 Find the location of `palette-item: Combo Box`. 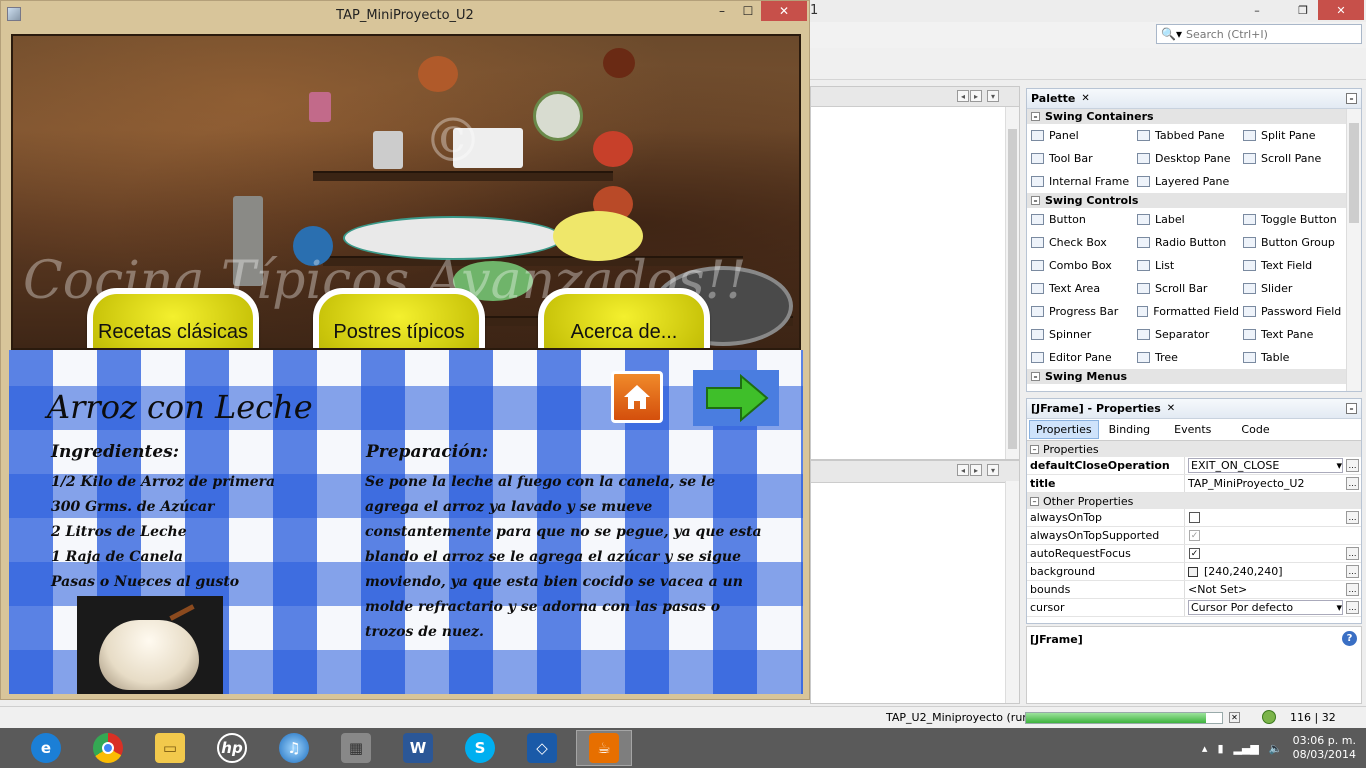

palette-item: Combo Box is located at coordinates (1080, 265).